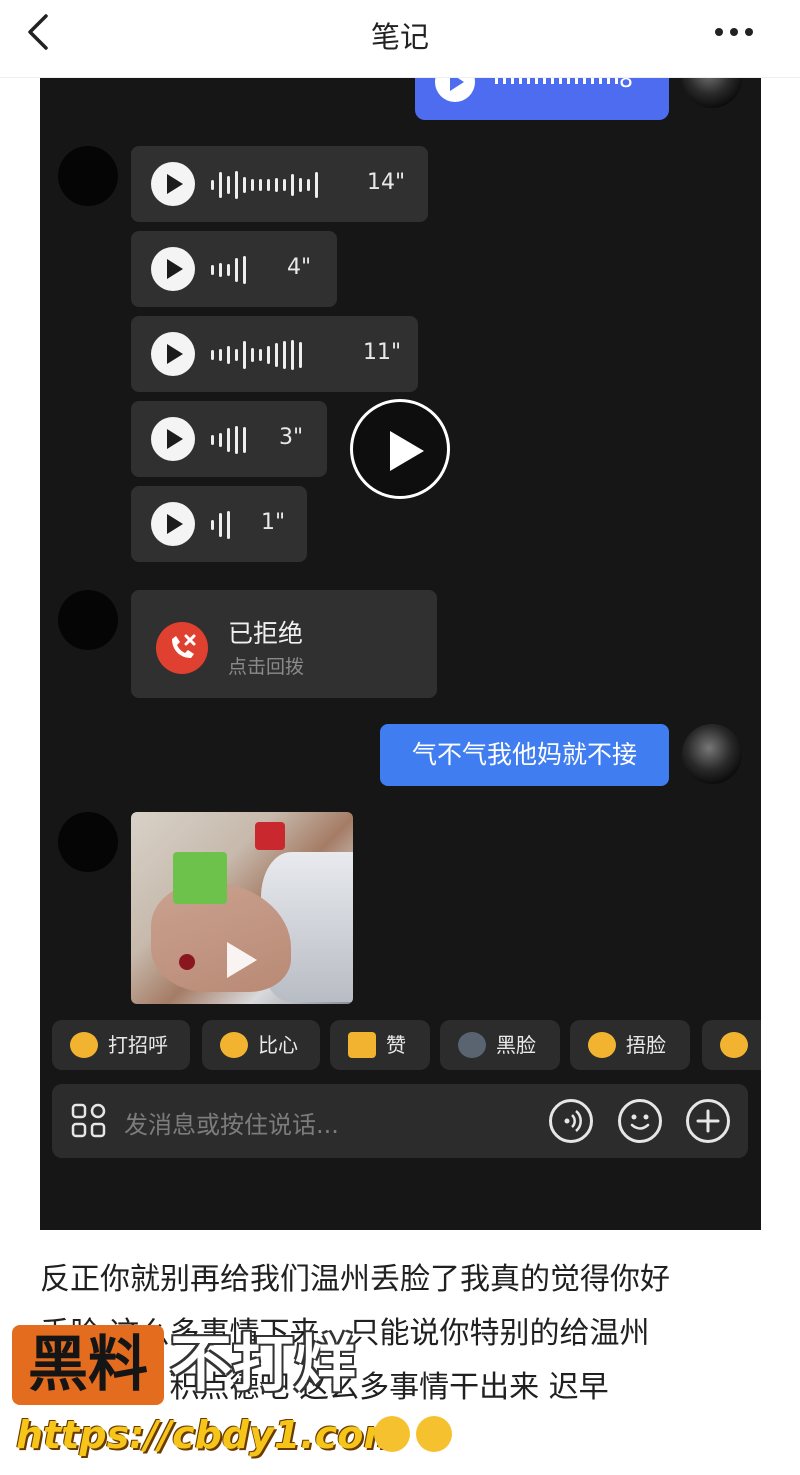 The image size is (800, 1475). I want to click on quick-reply-label: 捂脸, so click(646, 1045).